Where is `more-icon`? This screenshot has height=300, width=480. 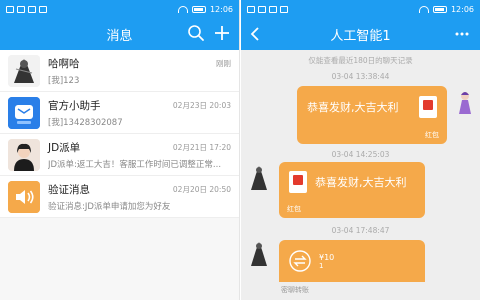
more-icon is located at coordinates (462, 34).